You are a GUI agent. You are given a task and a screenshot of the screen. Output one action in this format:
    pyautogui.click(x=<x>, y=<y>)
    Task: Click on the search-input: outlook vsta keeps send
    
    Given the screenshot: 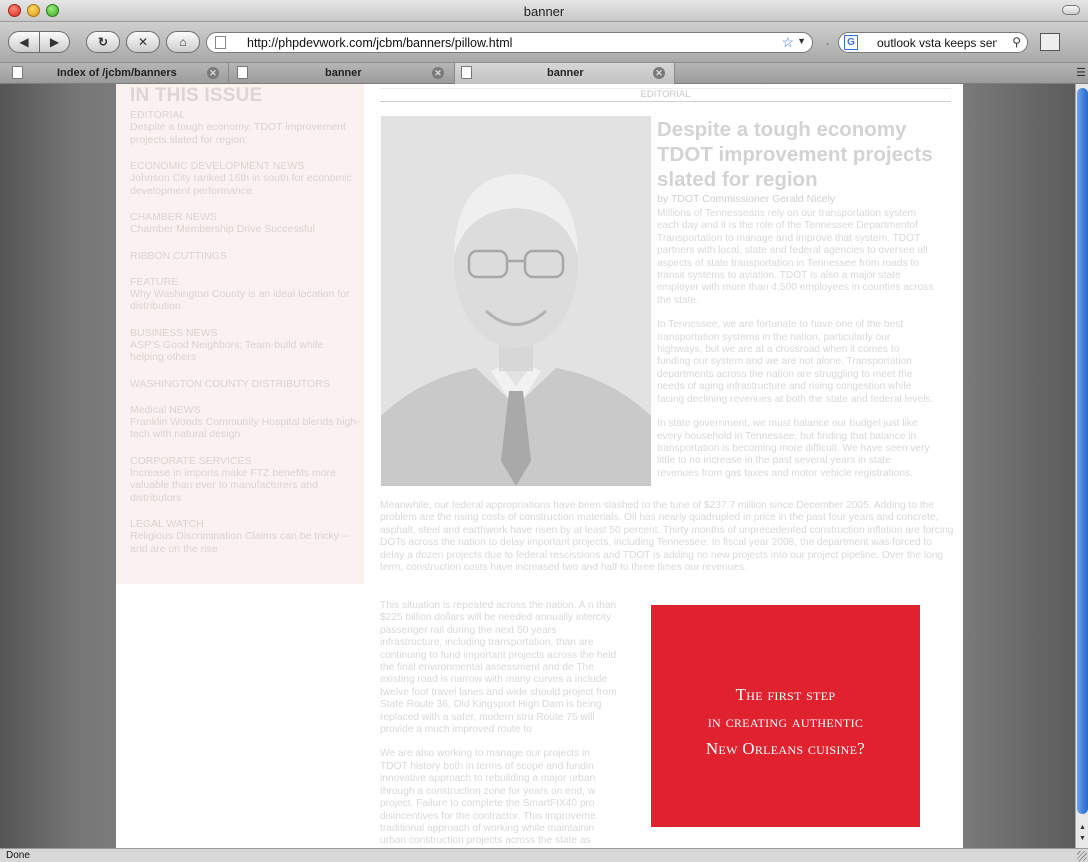 What is the action you would take?
    pyautogui.click(x=937, y=43)
    